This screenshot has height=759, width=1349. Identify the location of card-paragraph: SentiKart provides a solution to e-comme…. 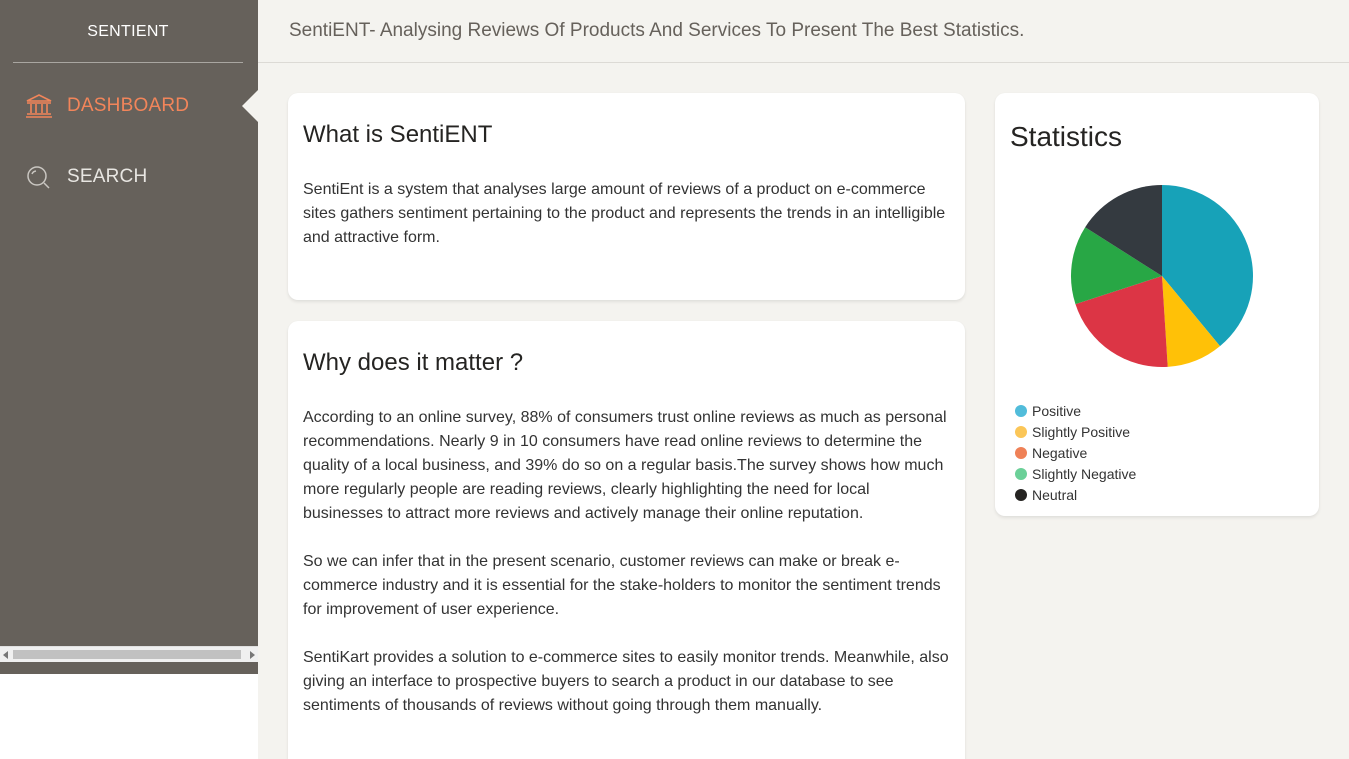
(626, 681).